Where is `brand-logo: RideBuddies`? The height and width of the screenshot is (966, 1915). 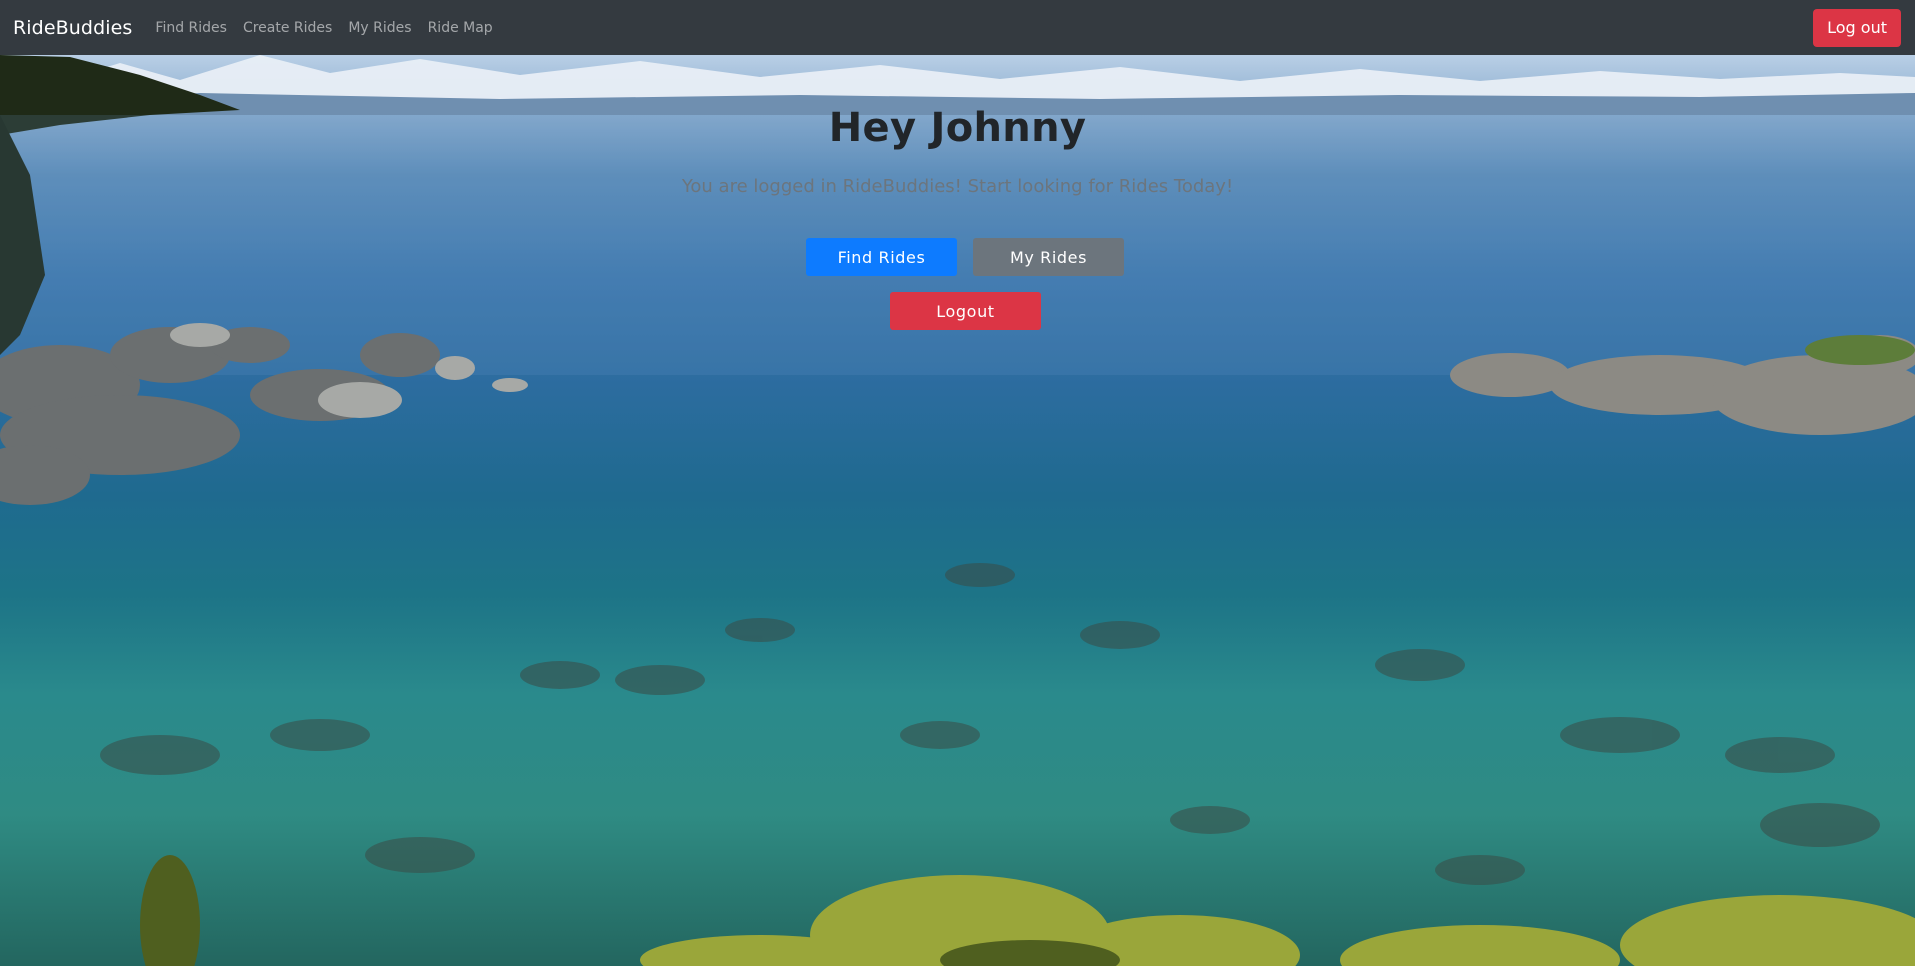 brand-logo: RideBuddies is located at coordinates (72, 28).